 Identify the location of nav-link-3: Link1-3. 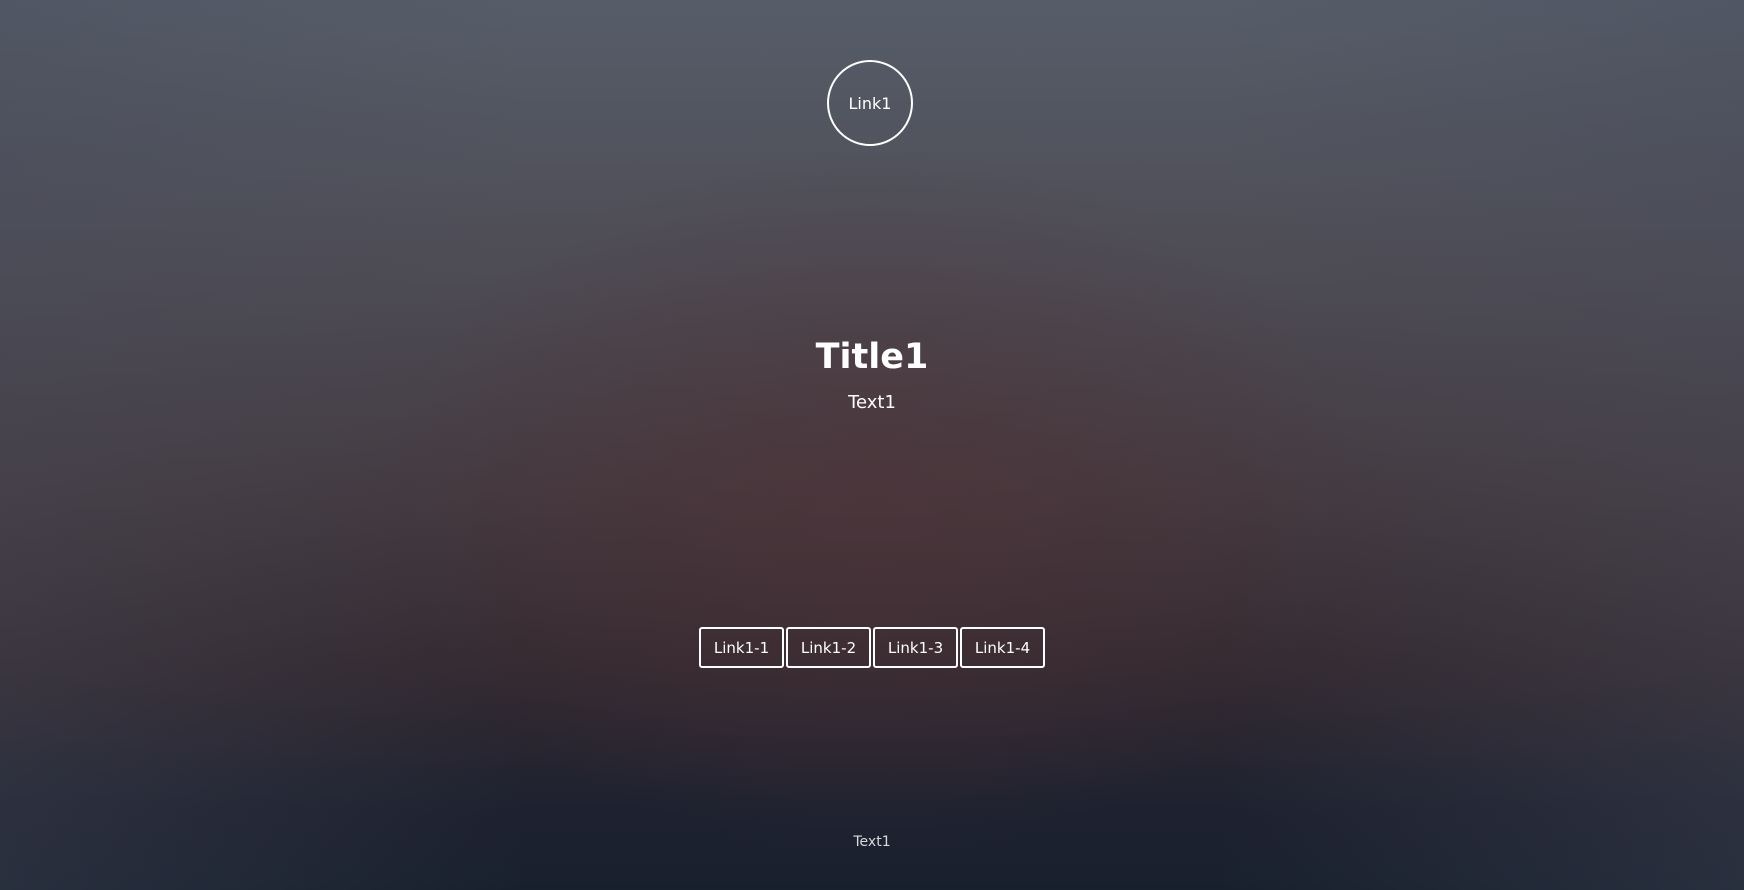
(915, 647).